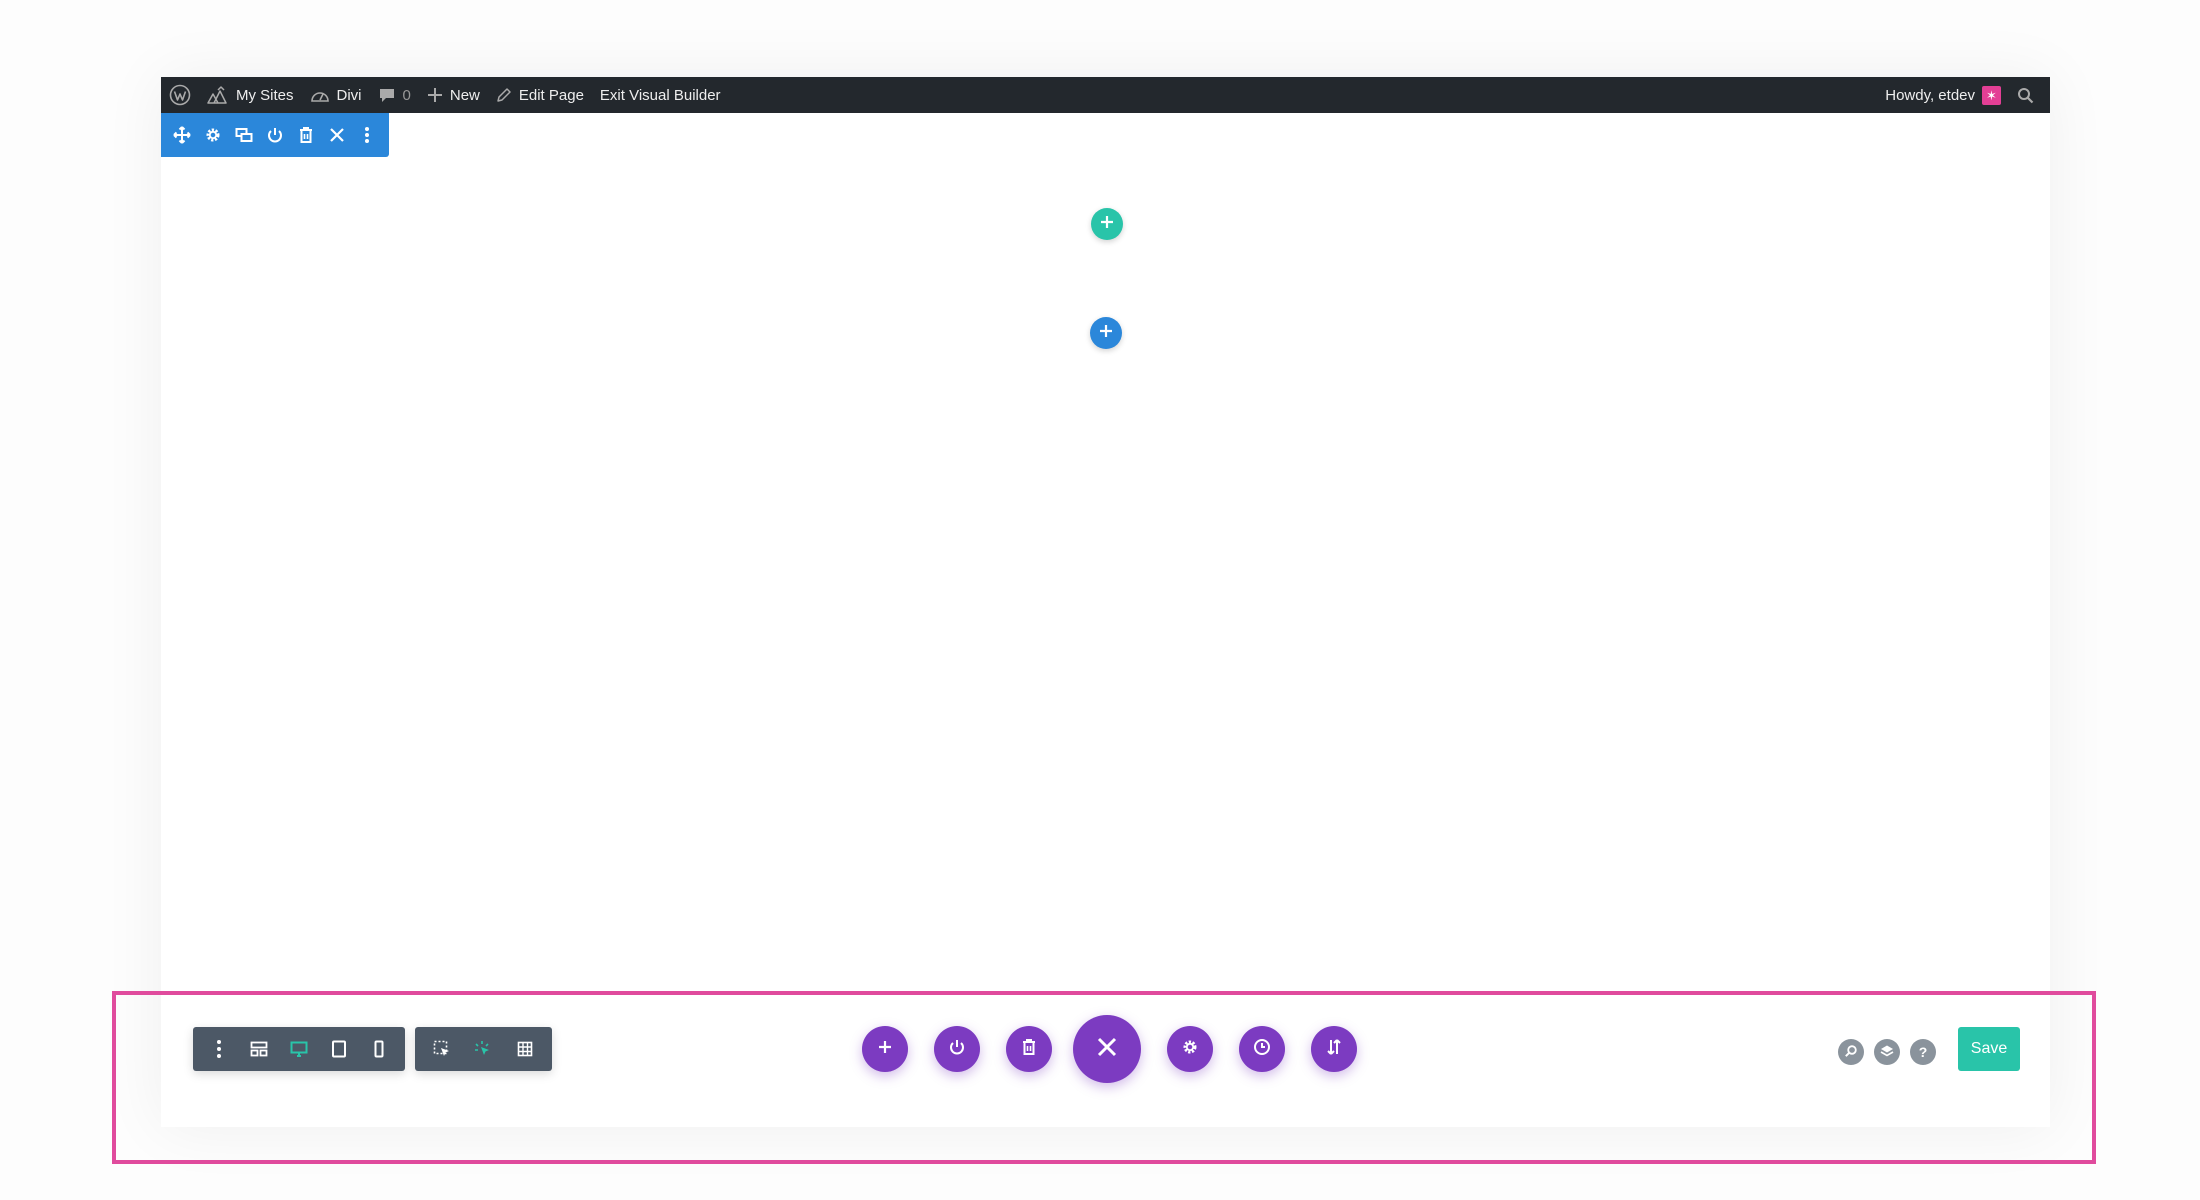  I want to click on exit-builder-label: Exit Visual Builder, so click(660, 95).